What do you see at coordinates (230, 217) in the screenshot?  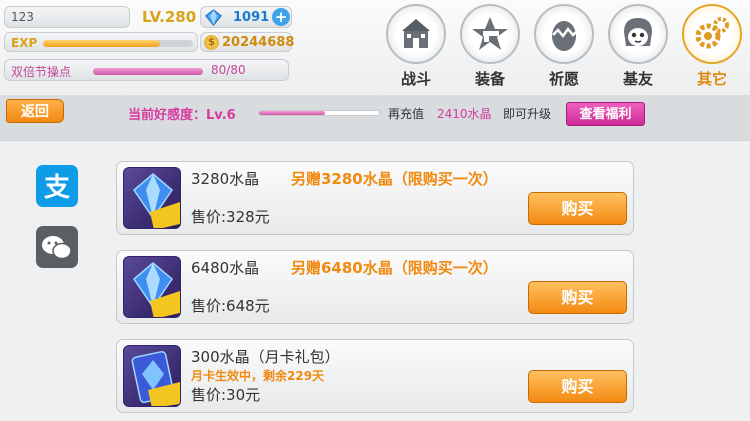 I see `product-price: 售价:328元` at bounding box center [230, 217].